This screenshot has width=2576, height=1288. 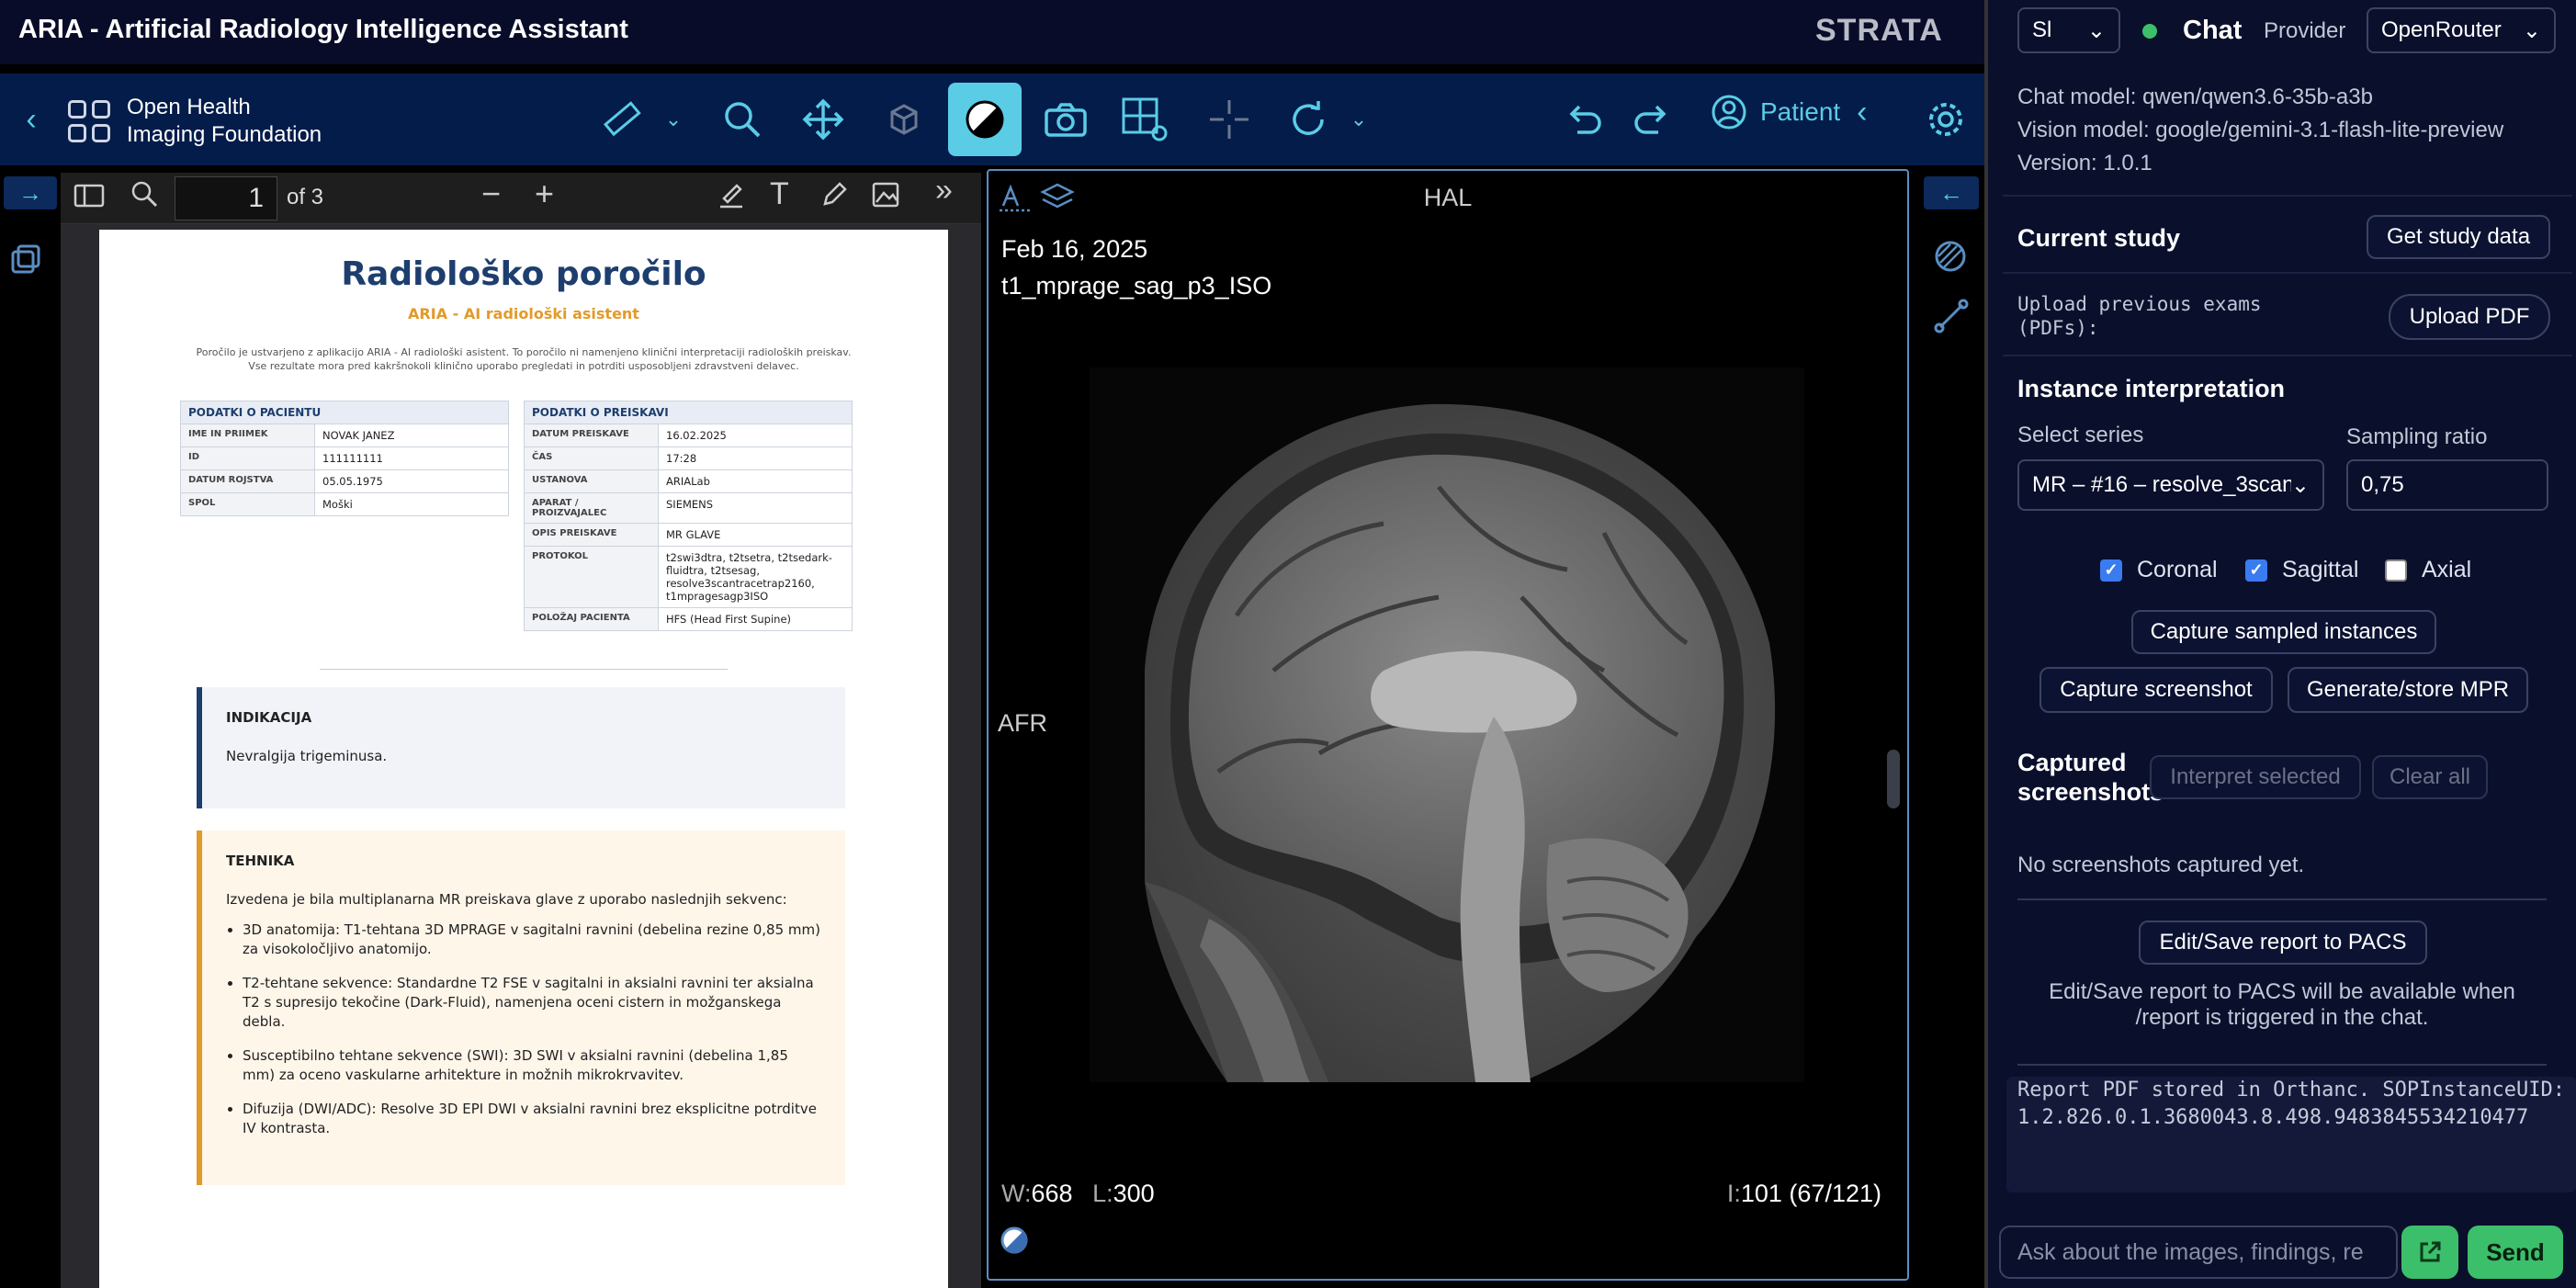 What do you see at coordinates (2213, 30) in the screenshot?
I see `chat-title: Chat` at bounding box center [2213, 30].